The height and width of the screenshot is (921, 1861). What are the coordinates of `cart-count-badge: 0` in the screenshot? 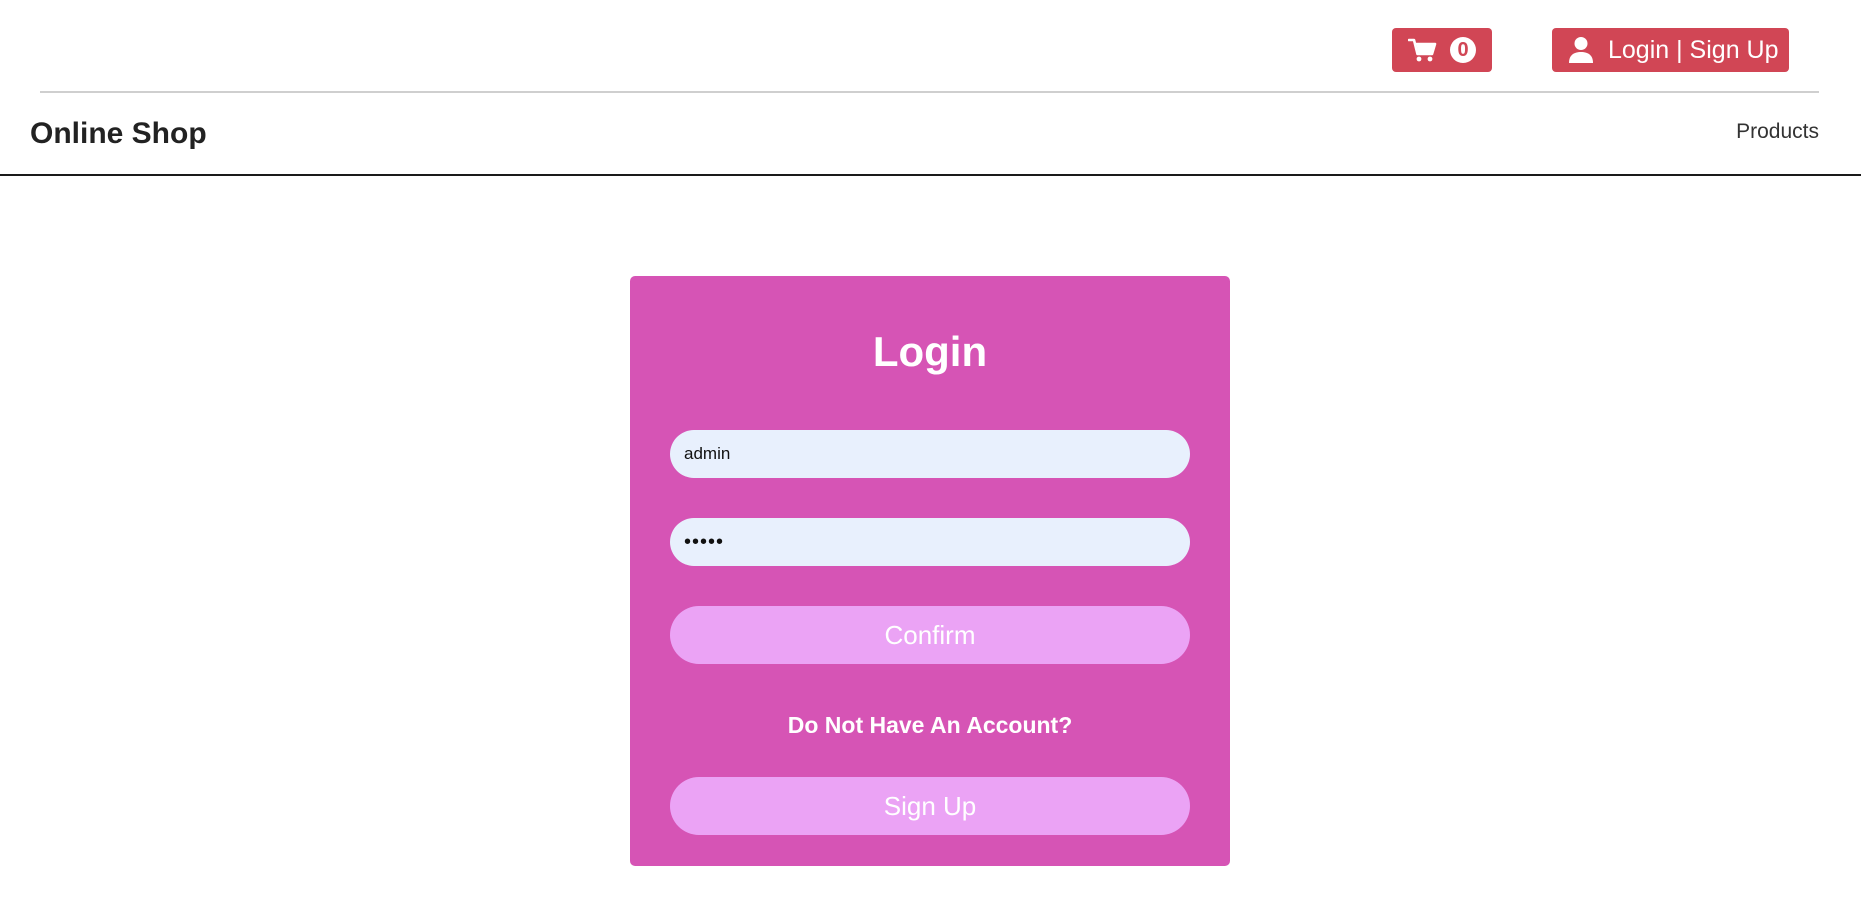 It's located at (1463, 50).